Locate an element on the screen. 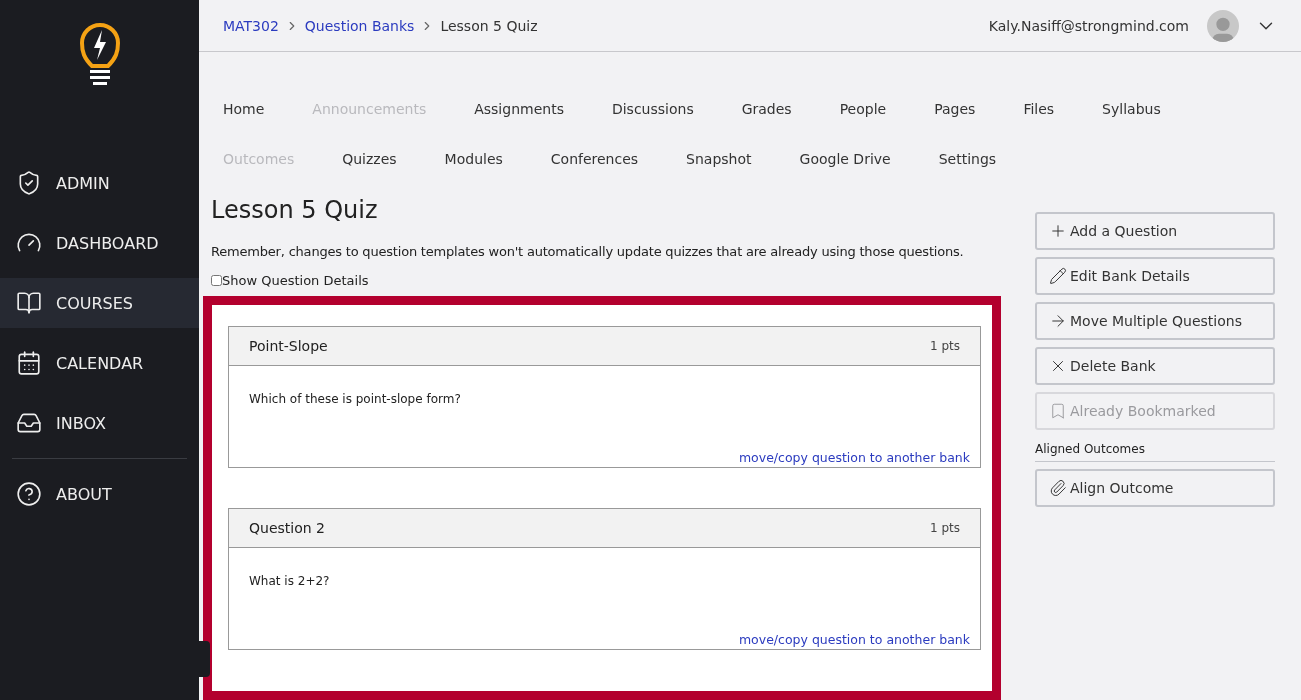  arrow-icon is located at coordinates (1058, 321).